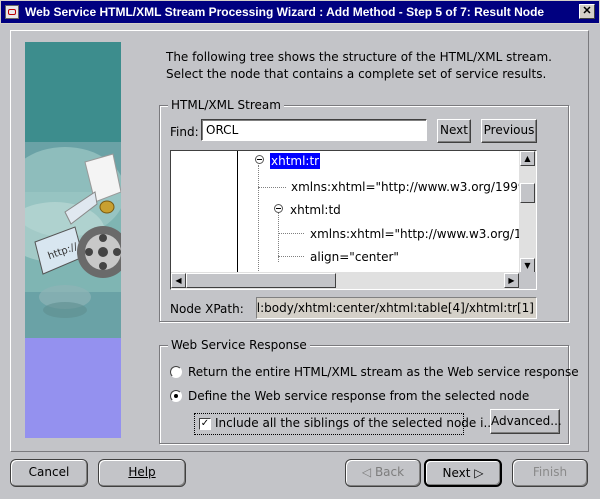 The width and height of the screenshot is (600, 499). I want to click on scroll-left-icon: ◀, so click(178, 280).